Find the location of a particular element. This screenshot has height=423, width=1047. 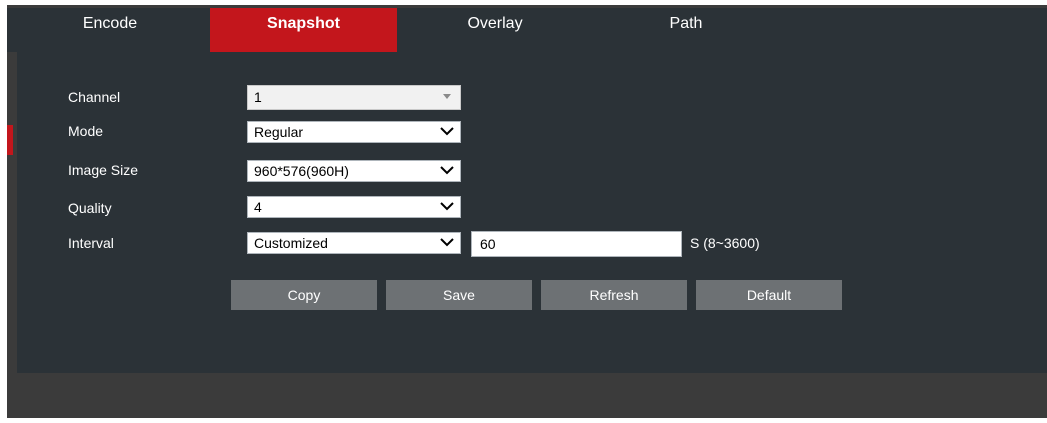

interval-label: Interval is located at coordinates (91, 243).